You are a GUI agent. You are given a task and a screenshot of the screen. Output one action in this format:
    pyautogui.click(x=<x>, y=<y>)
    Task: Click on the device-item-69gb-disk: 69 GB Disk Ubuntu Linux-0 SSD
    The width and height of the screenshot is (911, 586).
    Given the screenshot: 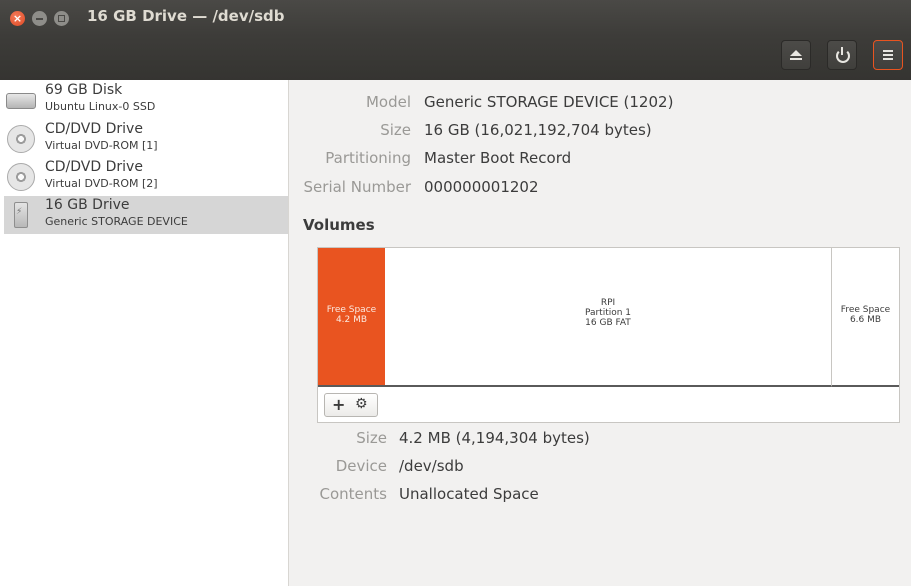 What is the action you would take?
    pyautogui.click(x=146, y=100)
    